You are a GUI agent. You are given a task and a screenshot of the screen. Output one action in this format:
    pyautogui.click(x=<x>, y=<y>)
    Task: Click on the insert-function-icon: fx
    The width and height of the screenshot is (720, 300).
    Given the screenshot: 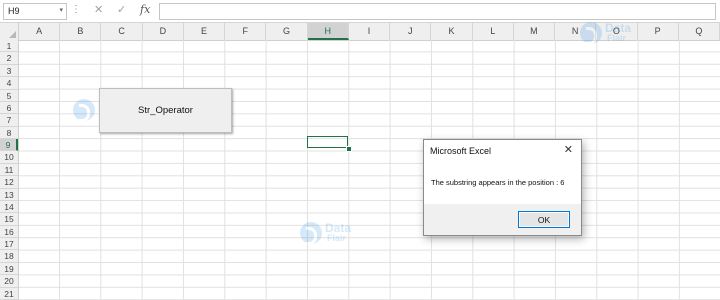 What is the action you would take?
    pyautogui.click(x=145, y=9)
    